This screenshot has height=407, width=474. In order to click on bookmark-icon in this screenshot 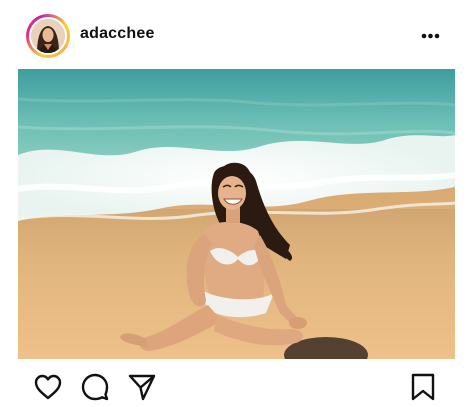, I will do `click(423, 387)`.